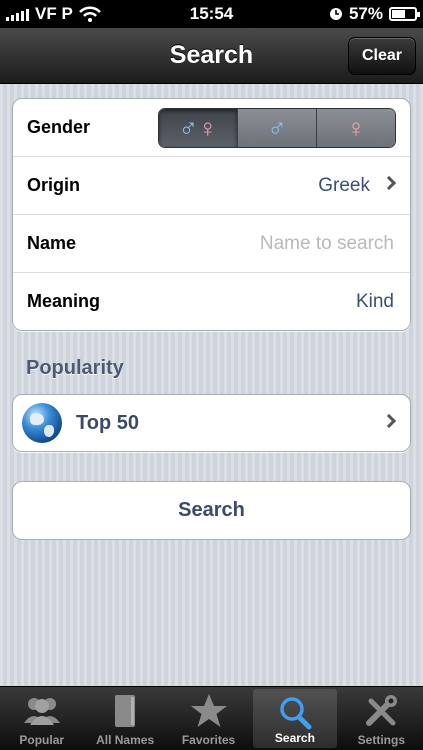 The image size is (423, 750). What do you see at coordinates (41, 711) in the screenshot?
I see `people-icon` at bounding box center [41, 711].